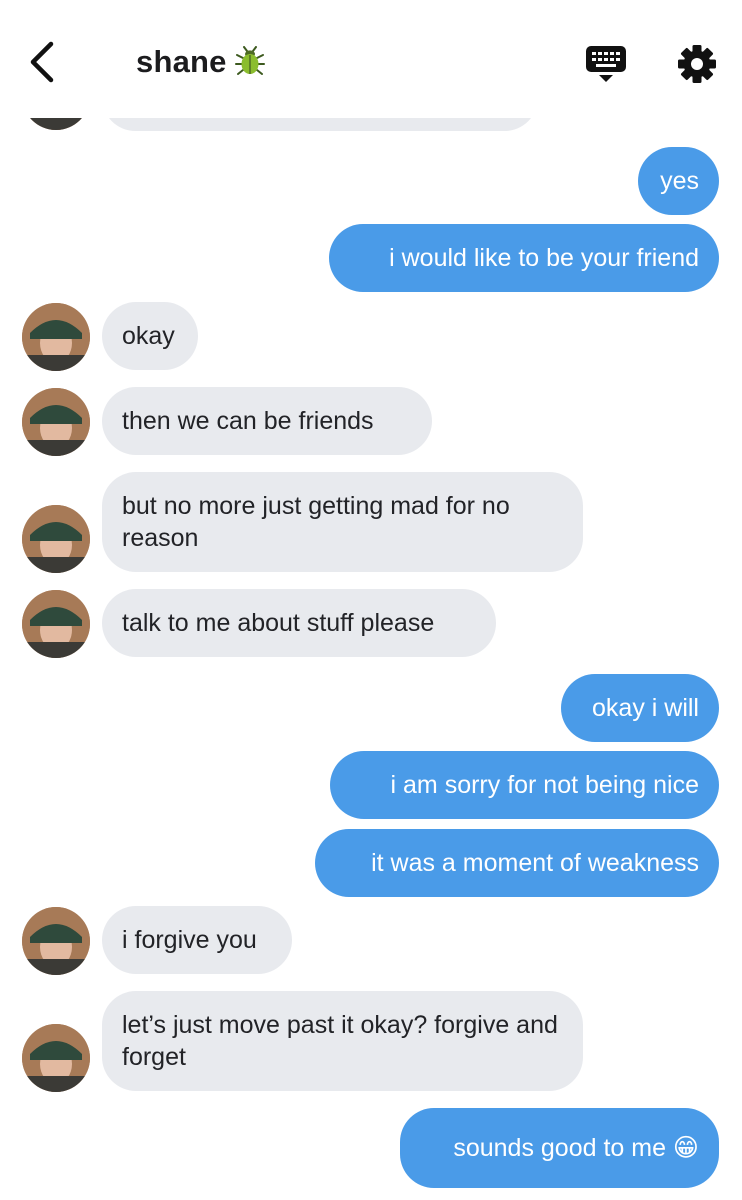 The width and height of the screenshot is (742, 1200). Describe the element at coordinates (267, 421) in the screenshot. I see `message-bubble-incoming: then we can be friends` at that location.